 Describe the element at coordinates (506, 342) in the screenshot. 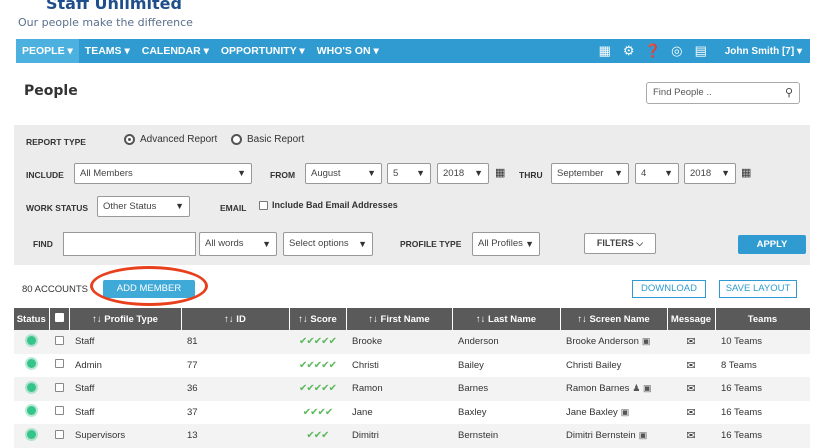

I see `last-name-cell: Anderson` at that location.